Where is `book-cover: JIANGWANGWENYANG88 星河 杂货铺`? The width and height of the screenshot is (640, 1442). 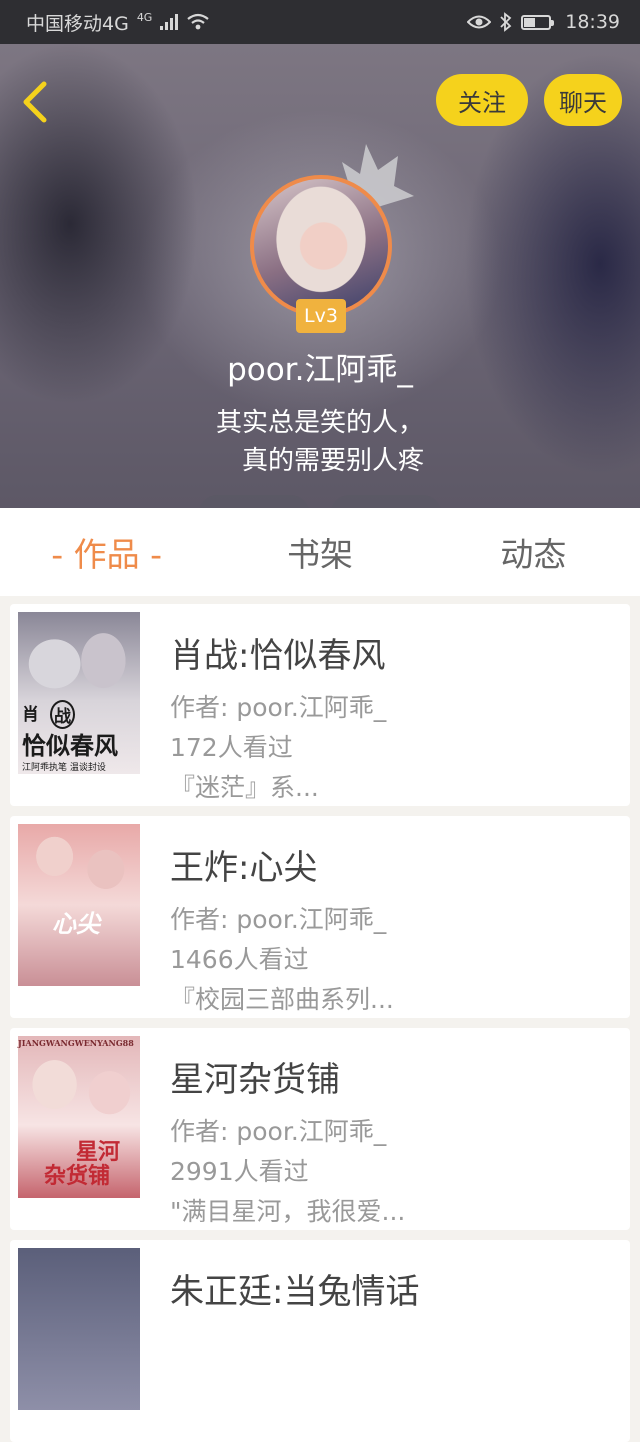 book-cover: JIANGWANGWENYANG88 星河 杂货铺 is located at coordinates (79, 1117).